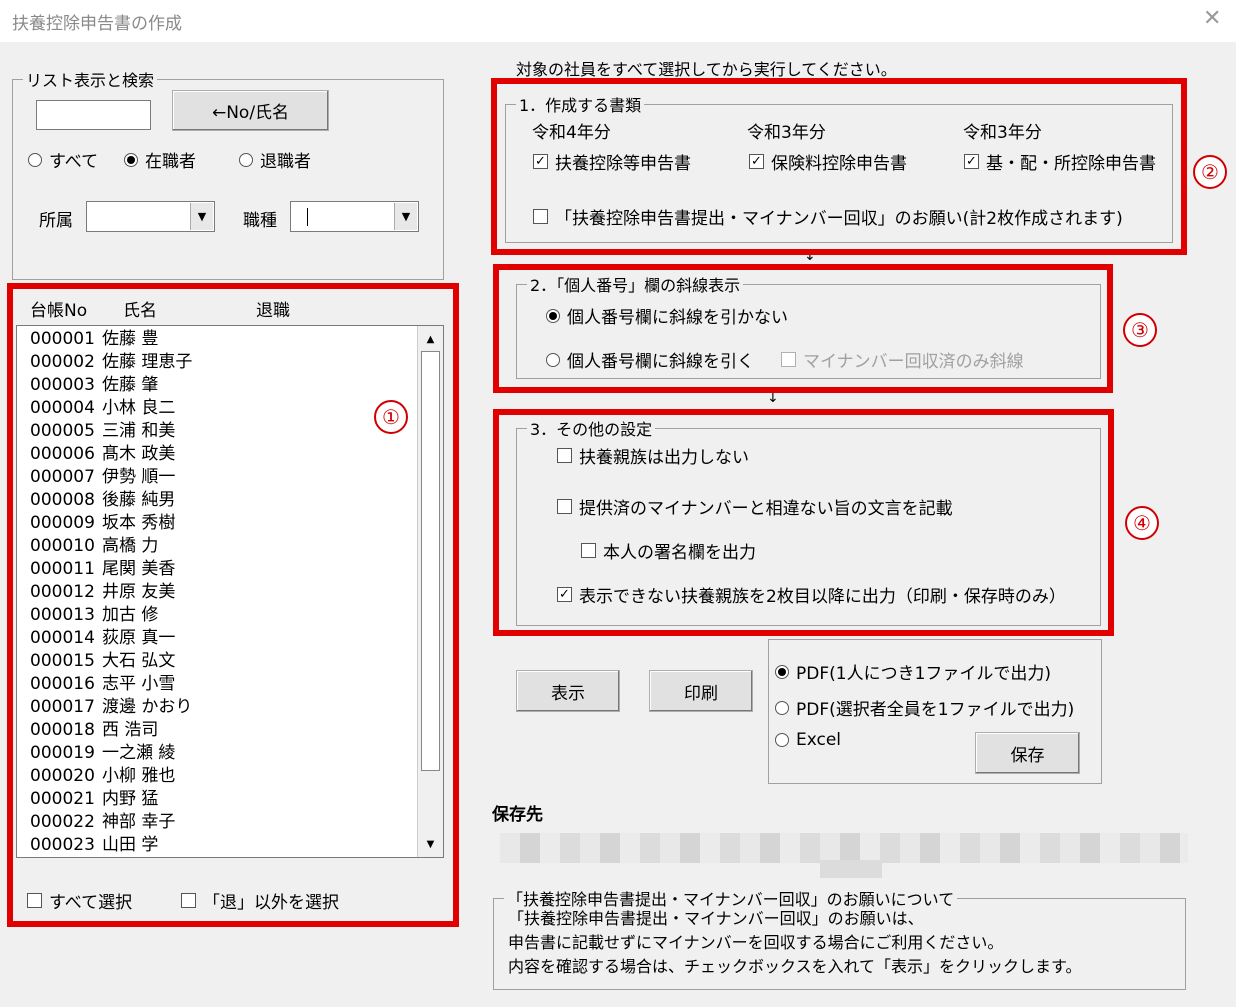  Describe the element at coordinates (924, 707) in the screenshot. I see `pdf-all-in-one-radio: PDF(選択者全員を1ファイルで出力)` at that location.